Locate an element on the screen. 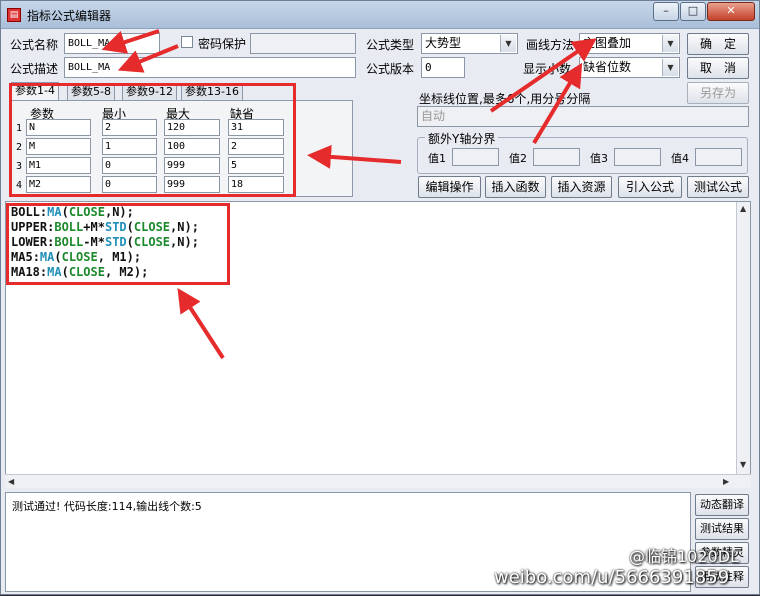 Image resolution: width=760 pixels, height=596 pixels. arrow-to-code is located at coordinates (201, 323).